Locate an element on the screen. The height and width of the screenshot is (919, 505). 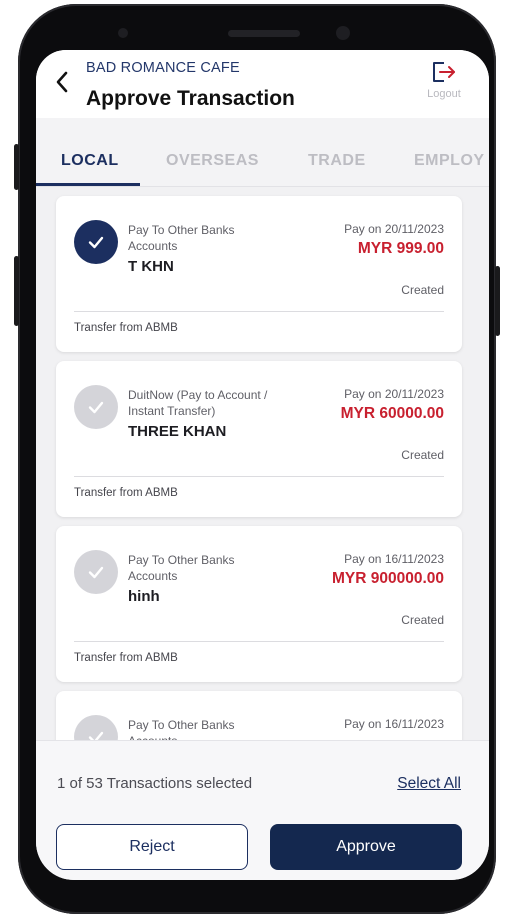
chevron-left-icon is located at coordinates (62, 82).